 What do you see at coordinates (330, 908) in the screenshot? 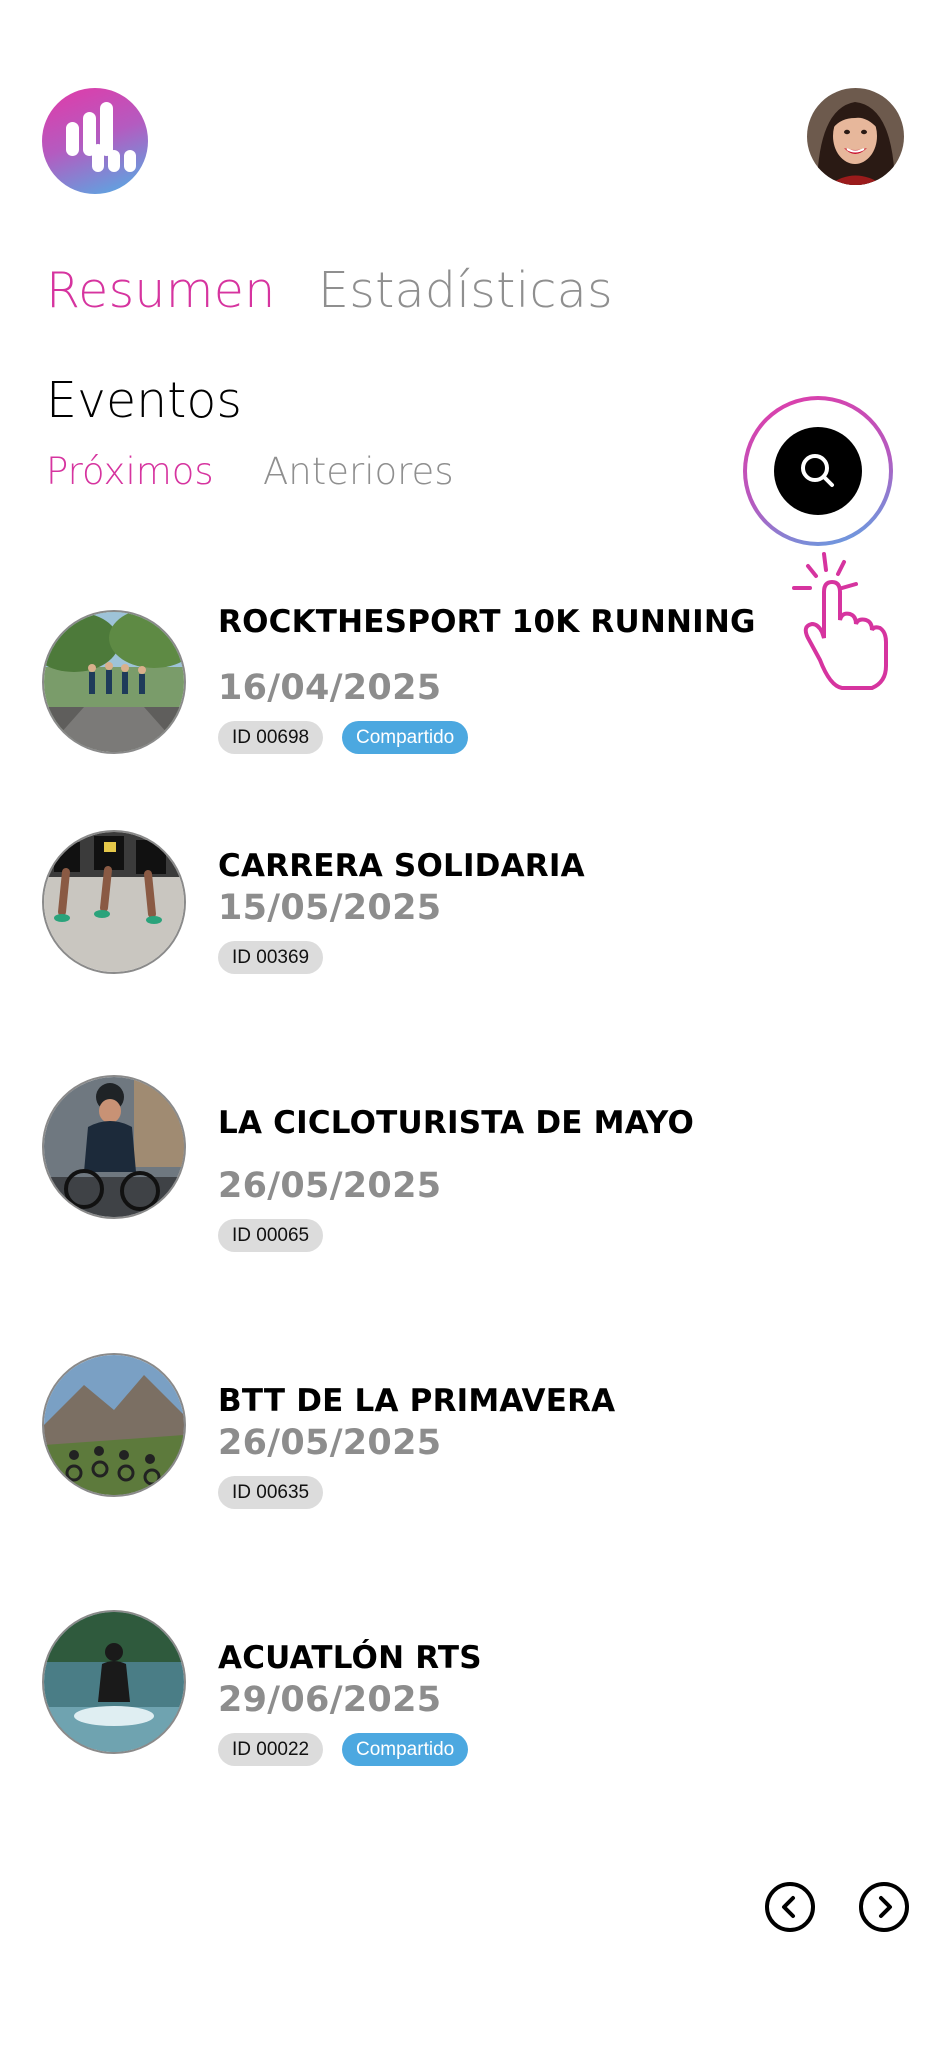
I see `event-date: 15/05/2025` at bounding box center [330, 908].